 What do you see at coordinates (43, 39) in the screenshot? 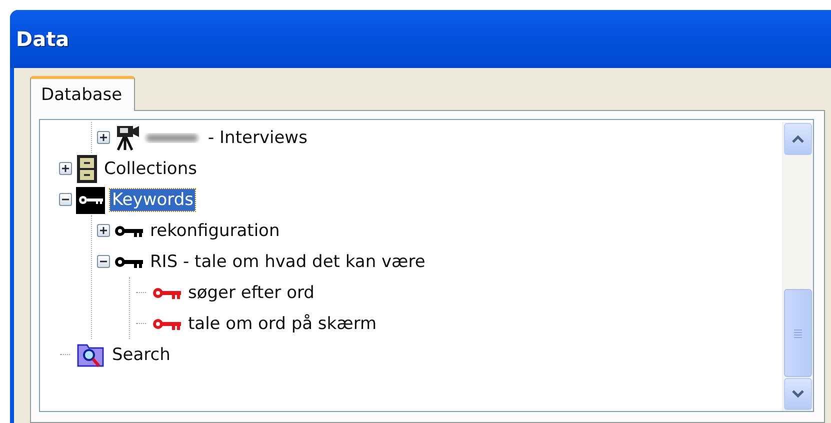
I see `window-title: Data` at bounding box center [43, 39].